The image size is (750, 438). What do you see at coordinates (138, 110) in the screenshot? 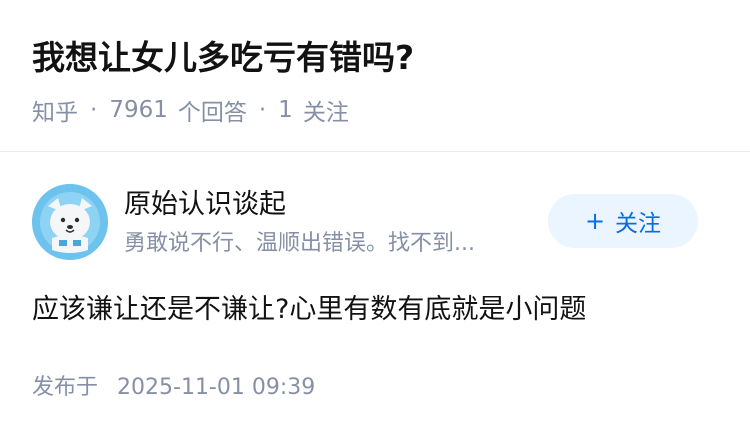
I see `answer-count: 7961` at bounding box center [138, 110].